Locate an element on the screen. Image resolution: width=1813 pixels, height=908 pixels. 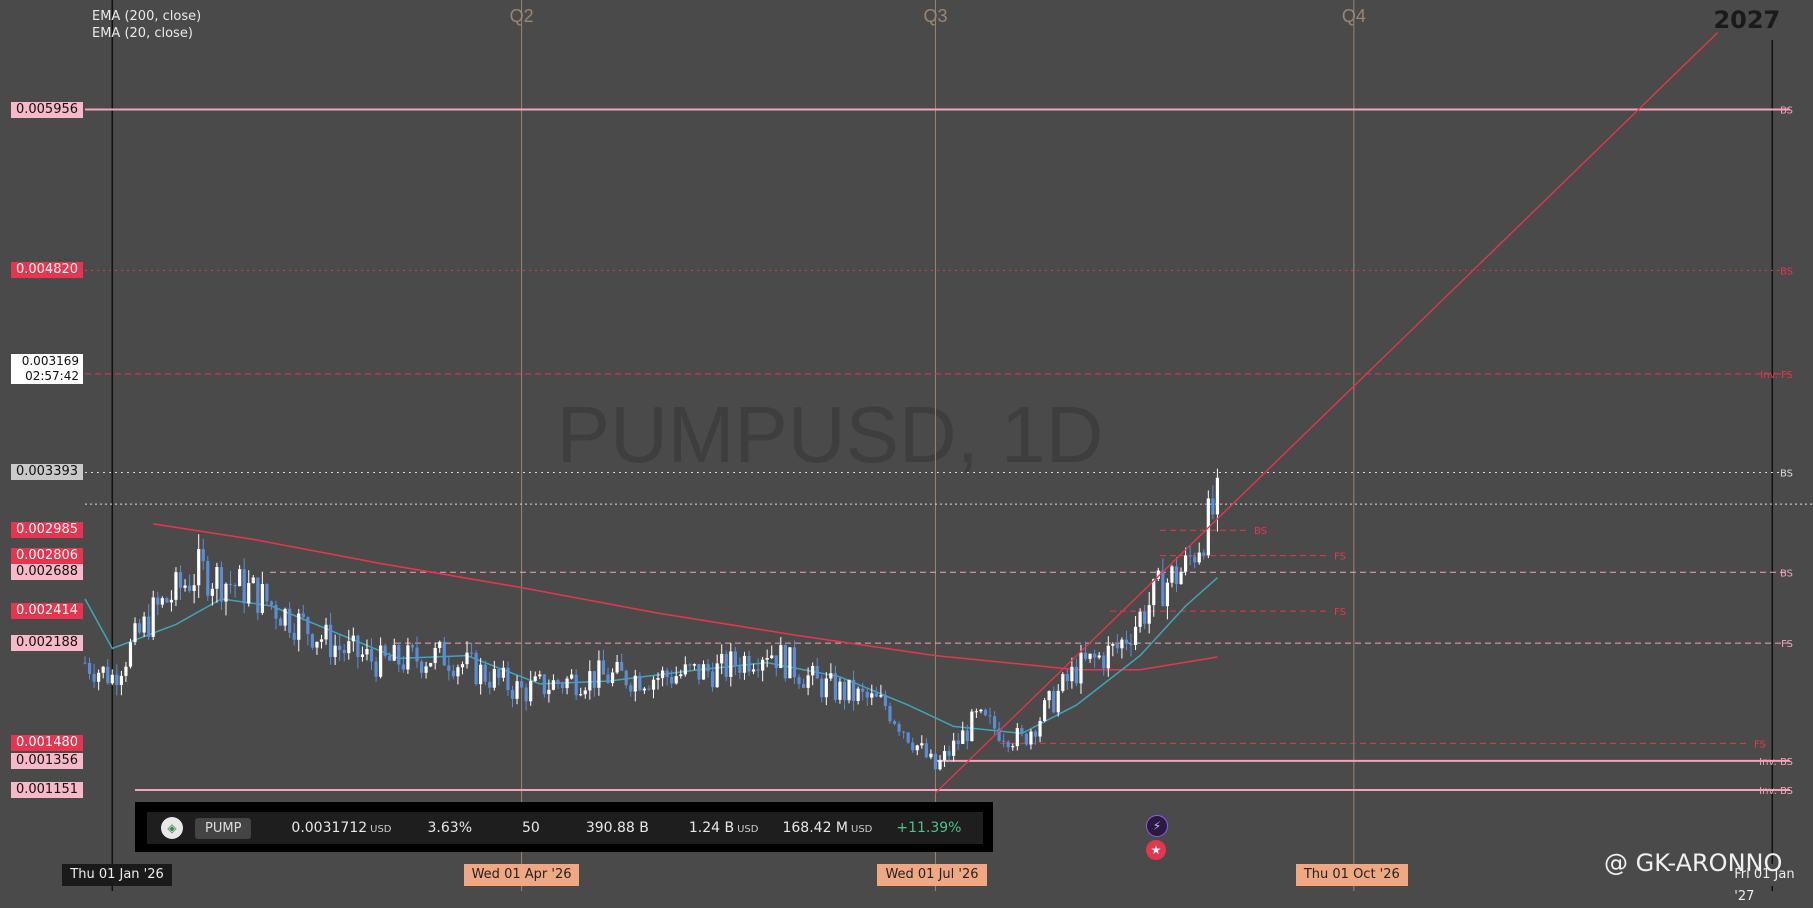
ticker-volume-unit: USD is located at coordinates (862, 829).